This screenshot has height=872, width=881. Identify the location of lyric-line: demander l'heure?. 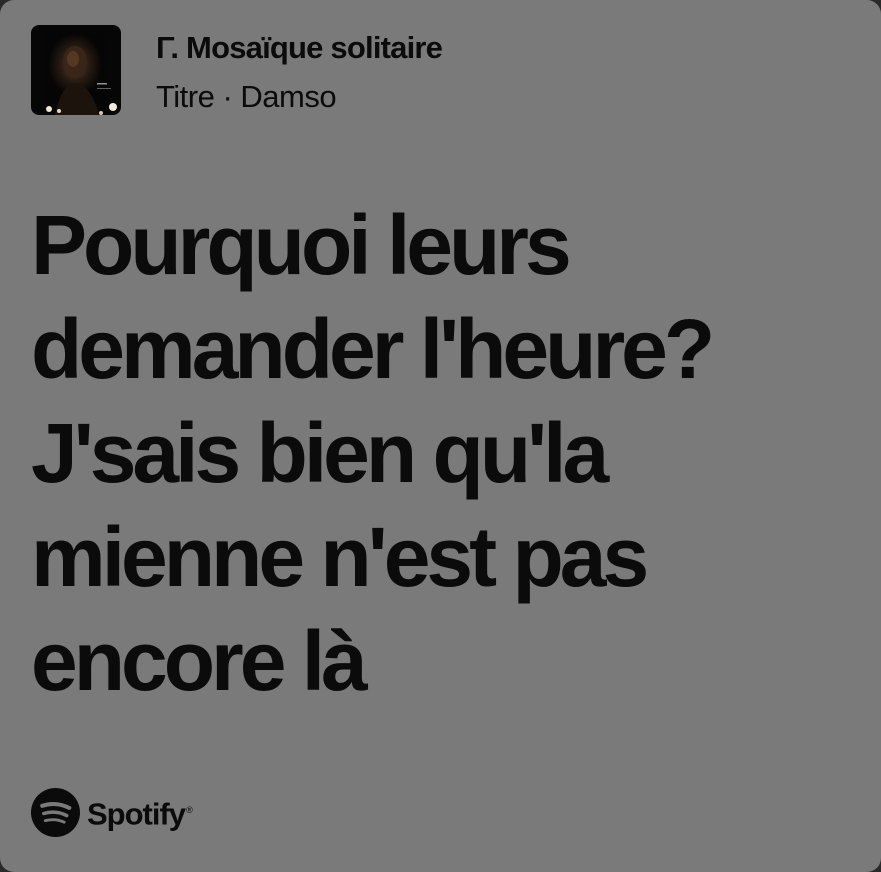
(373, 349).